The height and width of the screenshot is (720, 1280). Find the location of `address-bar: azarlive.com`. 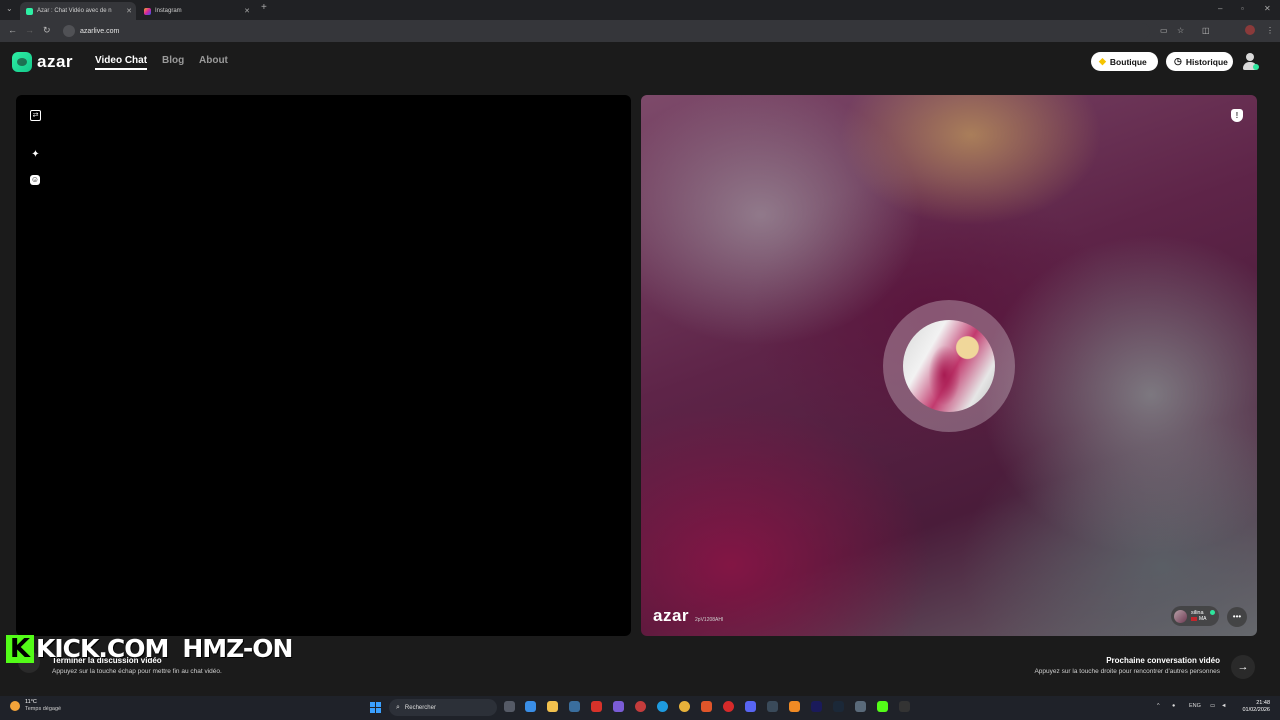

address-bar: azarlive.com is located at coordinates (605, 31).